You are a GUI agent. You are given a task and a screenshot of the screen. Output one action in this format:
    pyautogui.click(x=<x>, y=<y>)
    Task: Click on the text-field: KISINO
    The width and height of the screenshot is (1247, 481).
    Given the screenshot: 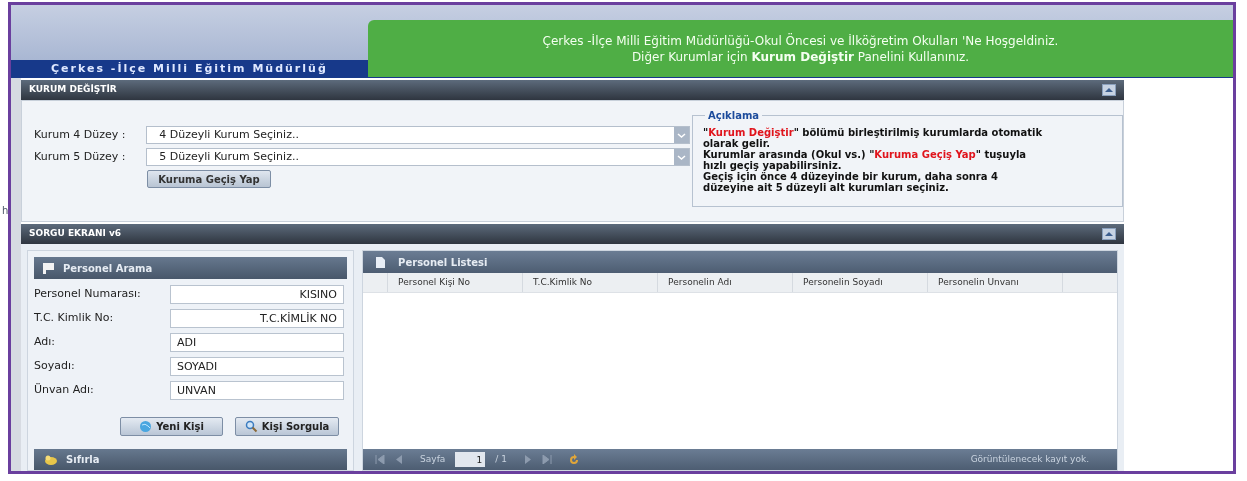 What is the action you would take?
    pyautogui.click(x=257, y=294)
    